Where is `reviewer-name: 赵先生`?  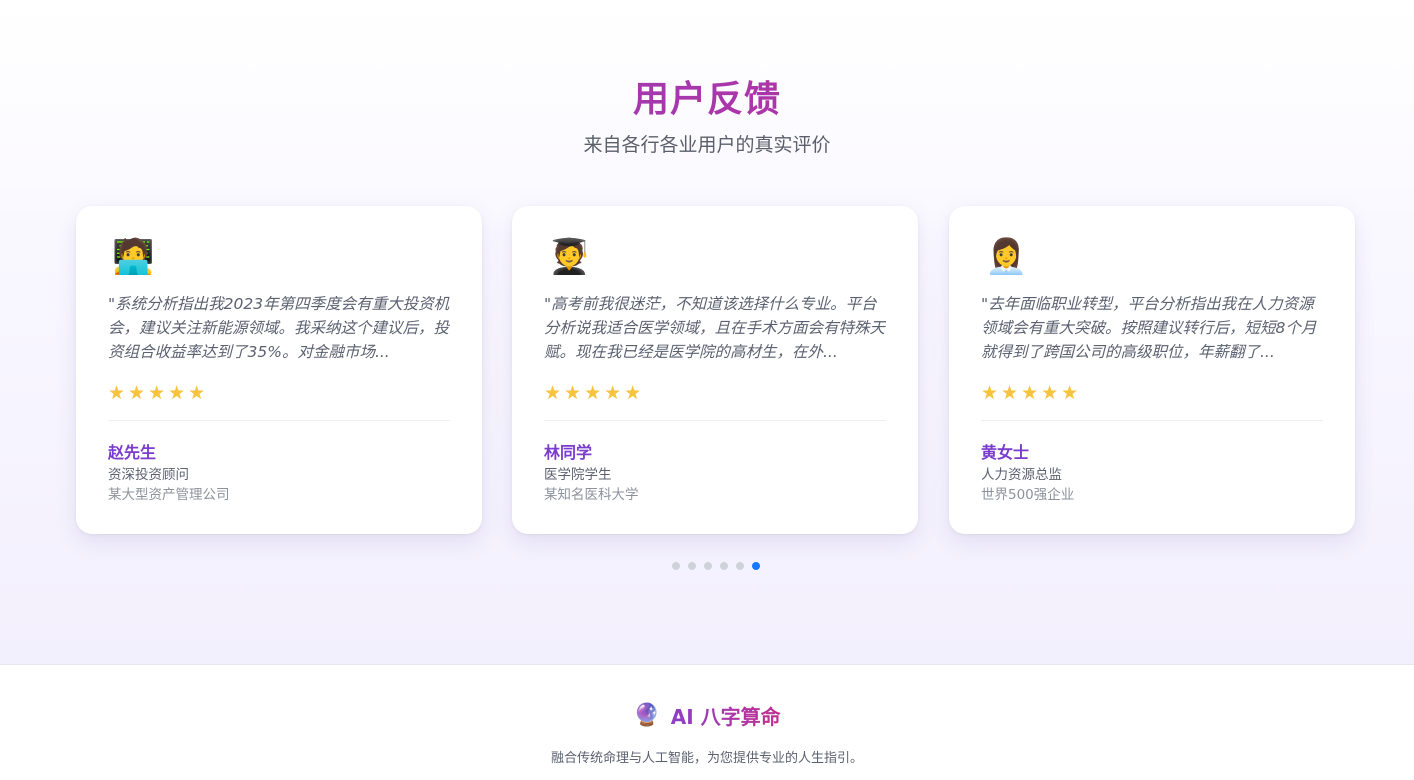 reviewer-name: 赵先生 is located at coordinates (132, 452).